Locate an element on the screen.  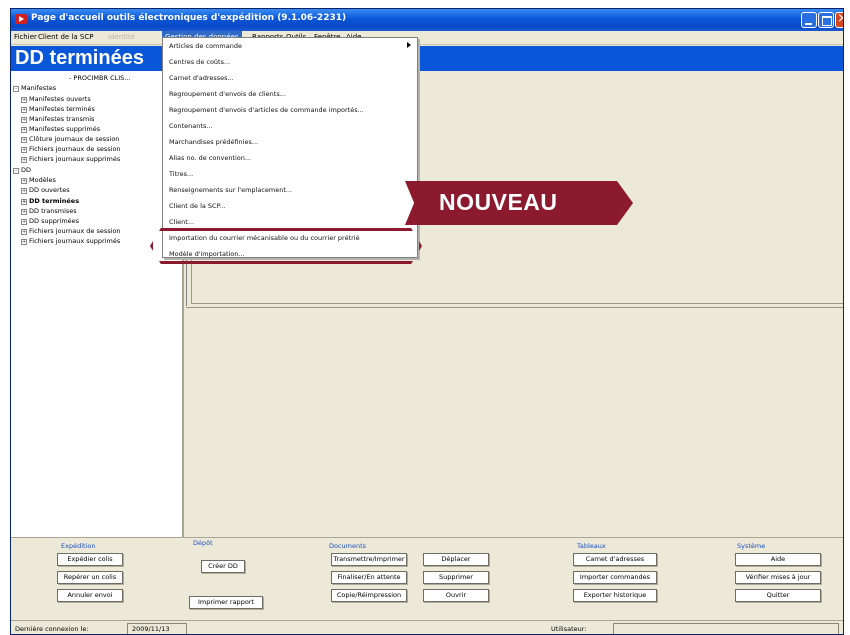
deplacer-button: Déplacer is located at coordinates (456, 559).